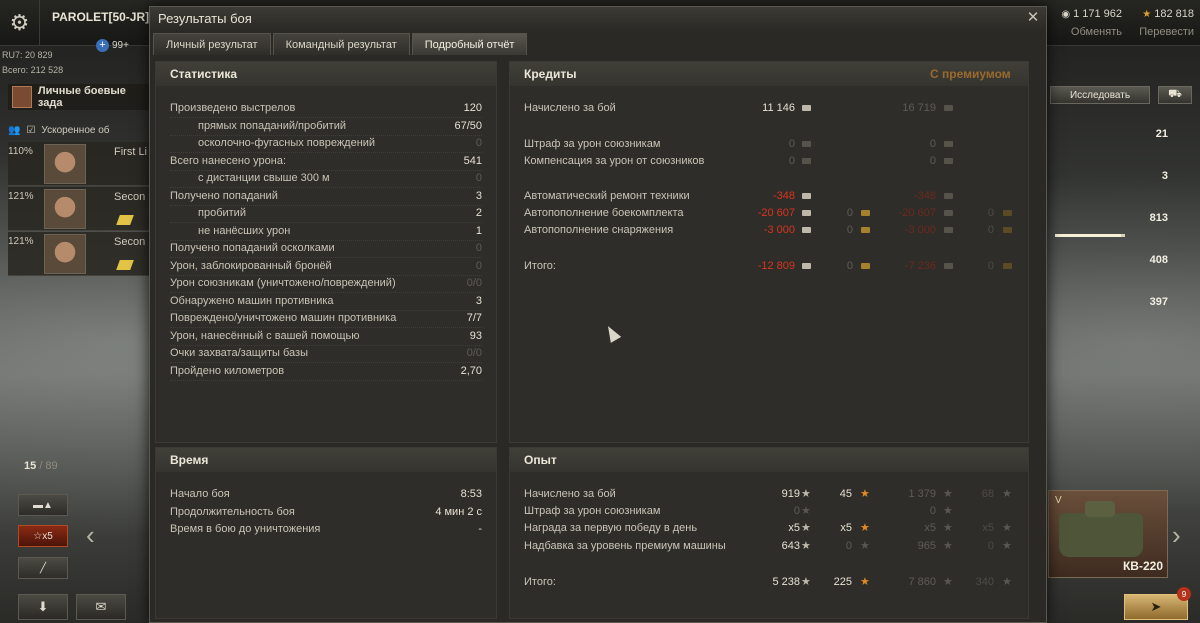  Describe the element at coordinates (592, 144) in the screenshot. I see `credits-label: Штраф за урон союзникам` at that location.